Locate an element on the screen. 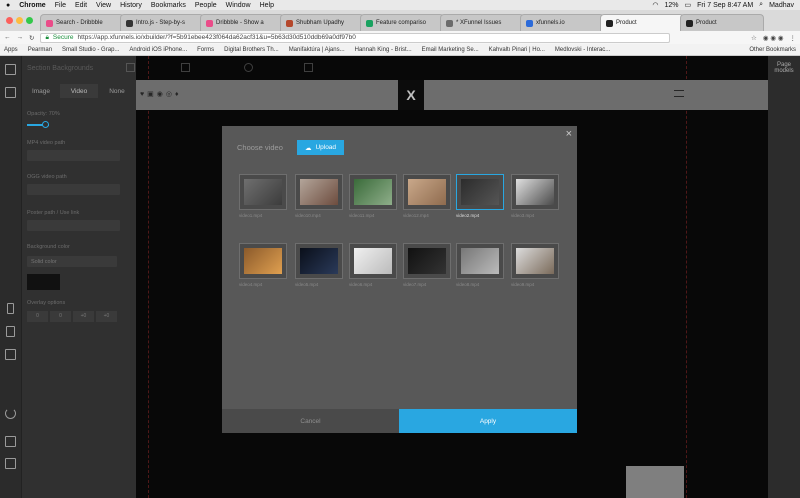  menu-help: Help is located at coordinates (267, 5).